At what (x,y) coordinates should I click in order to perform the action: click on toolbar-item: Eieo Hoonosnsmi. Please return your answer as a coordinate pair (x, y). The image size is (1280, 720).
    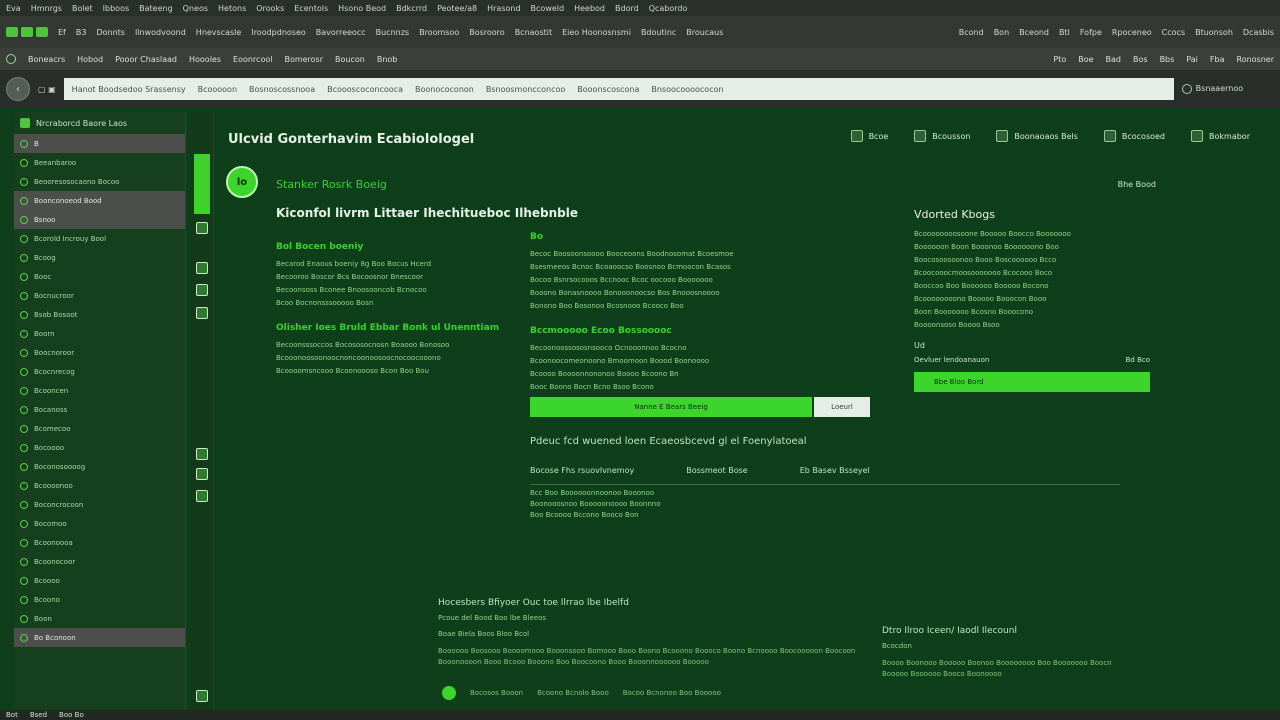
    Looking at the image, I should click on (596, 32).